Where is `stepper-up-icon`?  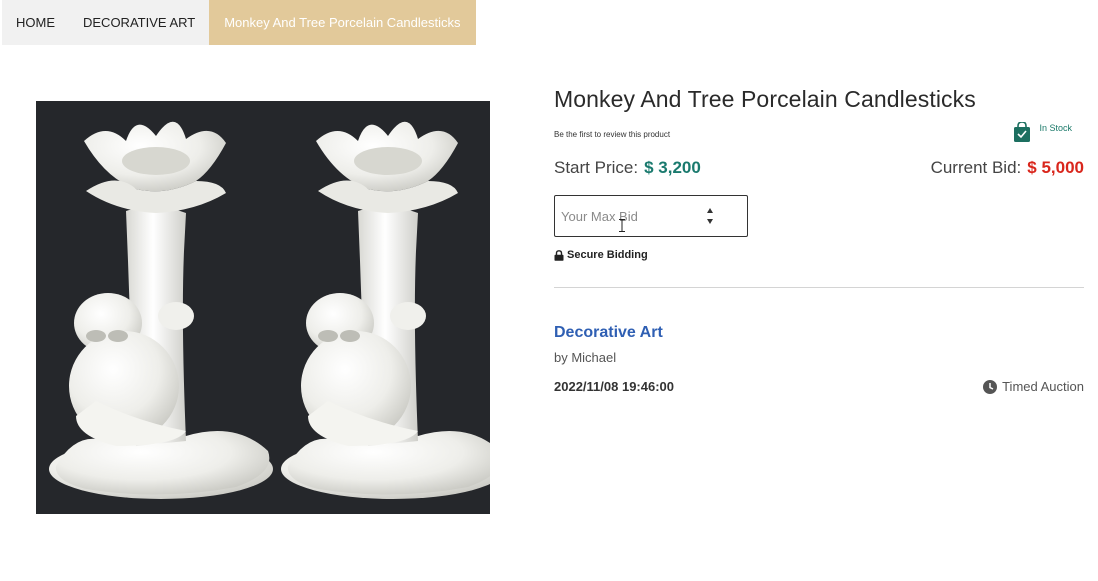
stepper-up-icon is located at coordinates (710, 210).